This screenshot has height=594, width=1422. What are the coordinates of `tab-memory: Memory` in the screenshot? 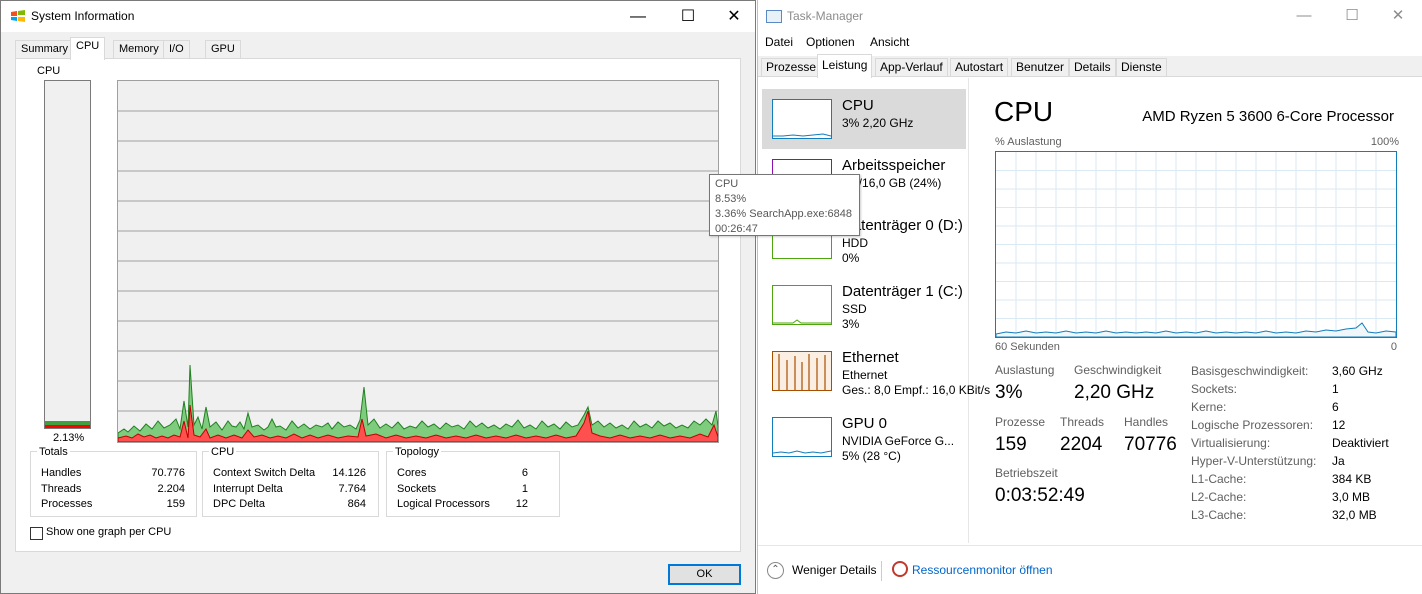 It's located at (139, 49).